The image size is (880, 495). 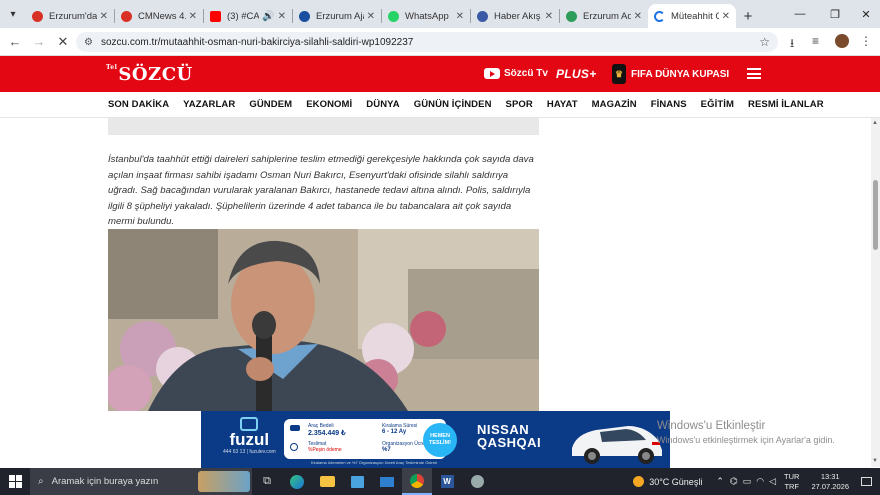 What do you see at coordinates (669, 104) in the screenshot?
I see `nav-finans: FİNANS` at bounding box center [669, 104].